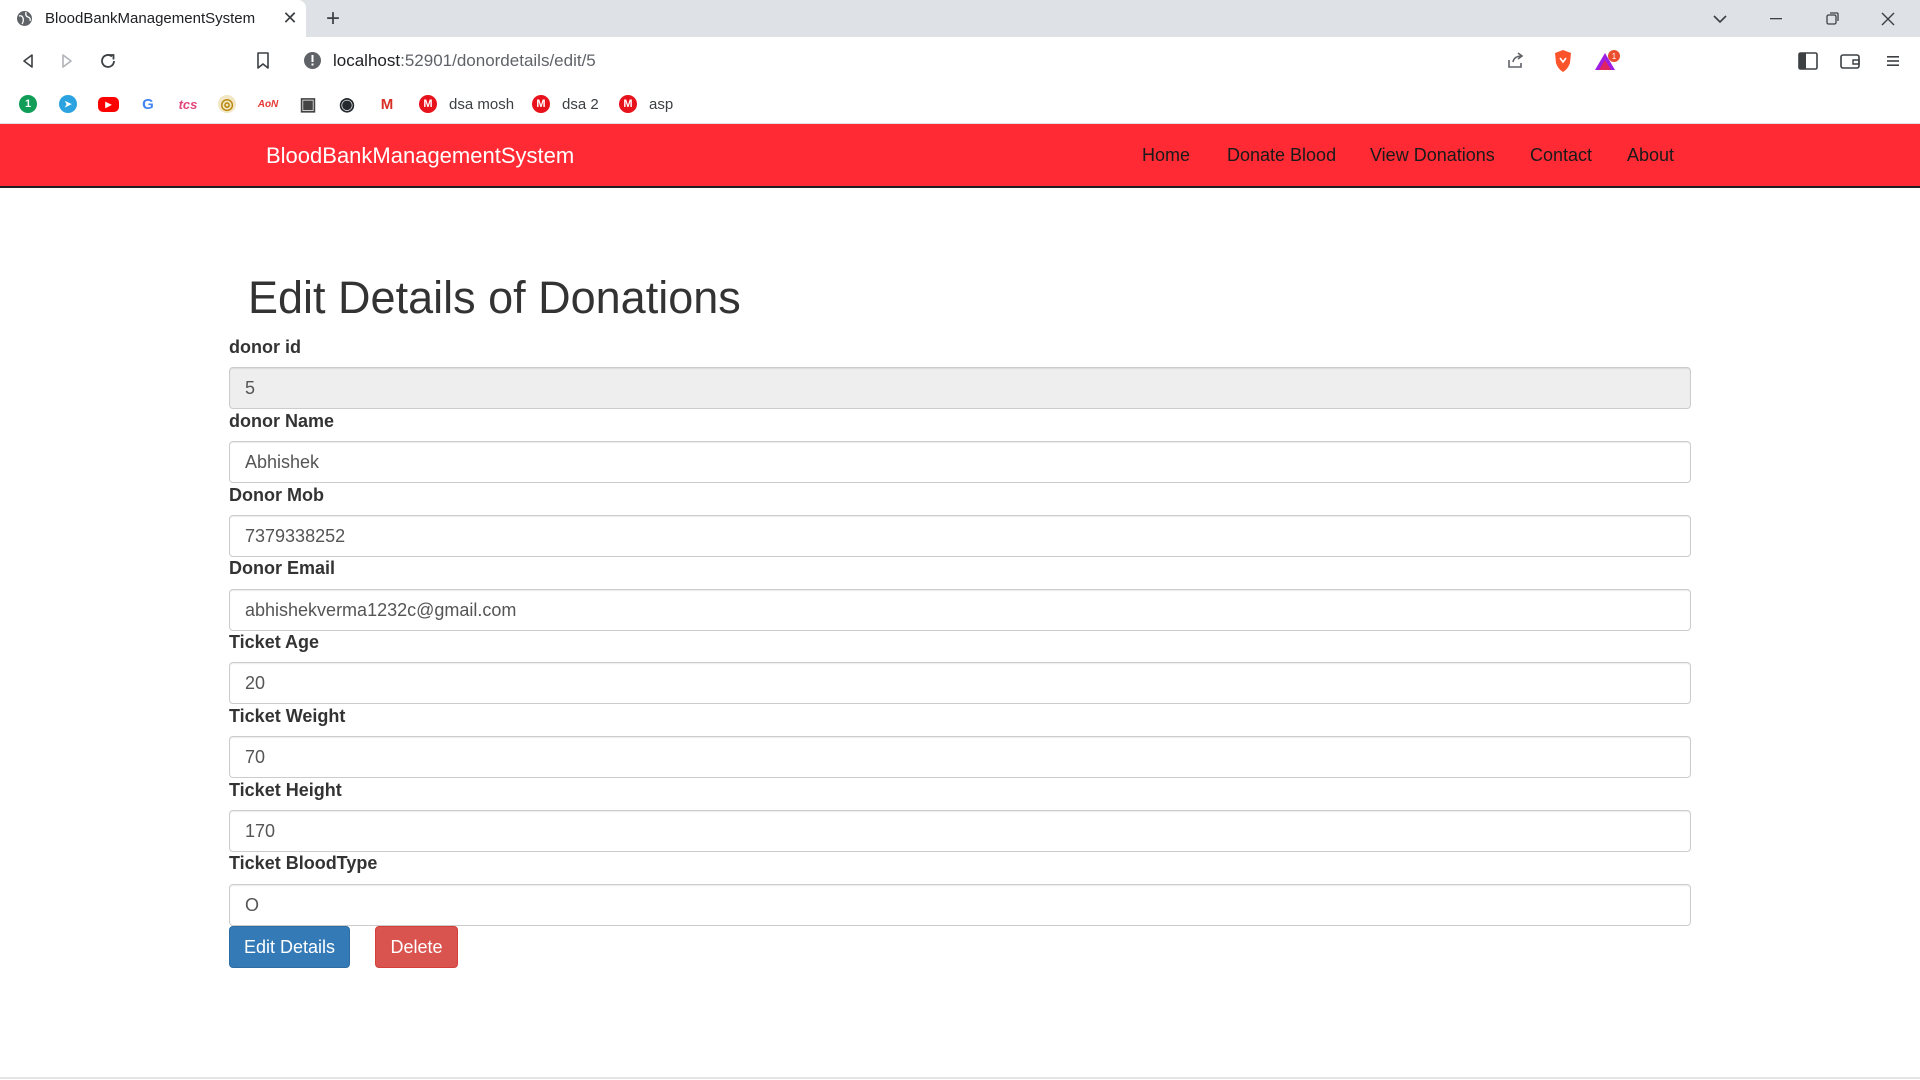 The image size is (1920, 1080). Describe the element at coordinates (646, 104) in the screenshot. I see `bookmark-asp: Masp` at that location.